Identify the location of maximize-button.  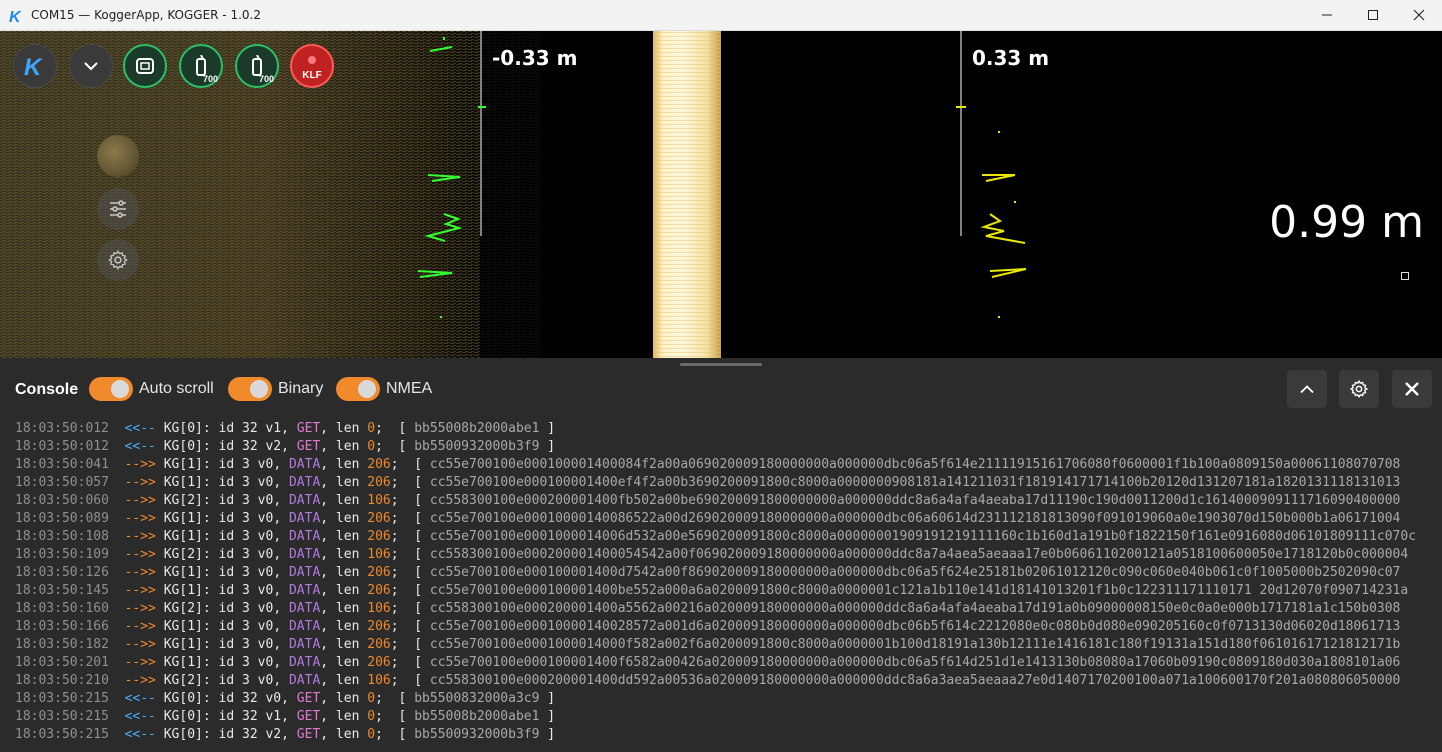
(1373, 15).